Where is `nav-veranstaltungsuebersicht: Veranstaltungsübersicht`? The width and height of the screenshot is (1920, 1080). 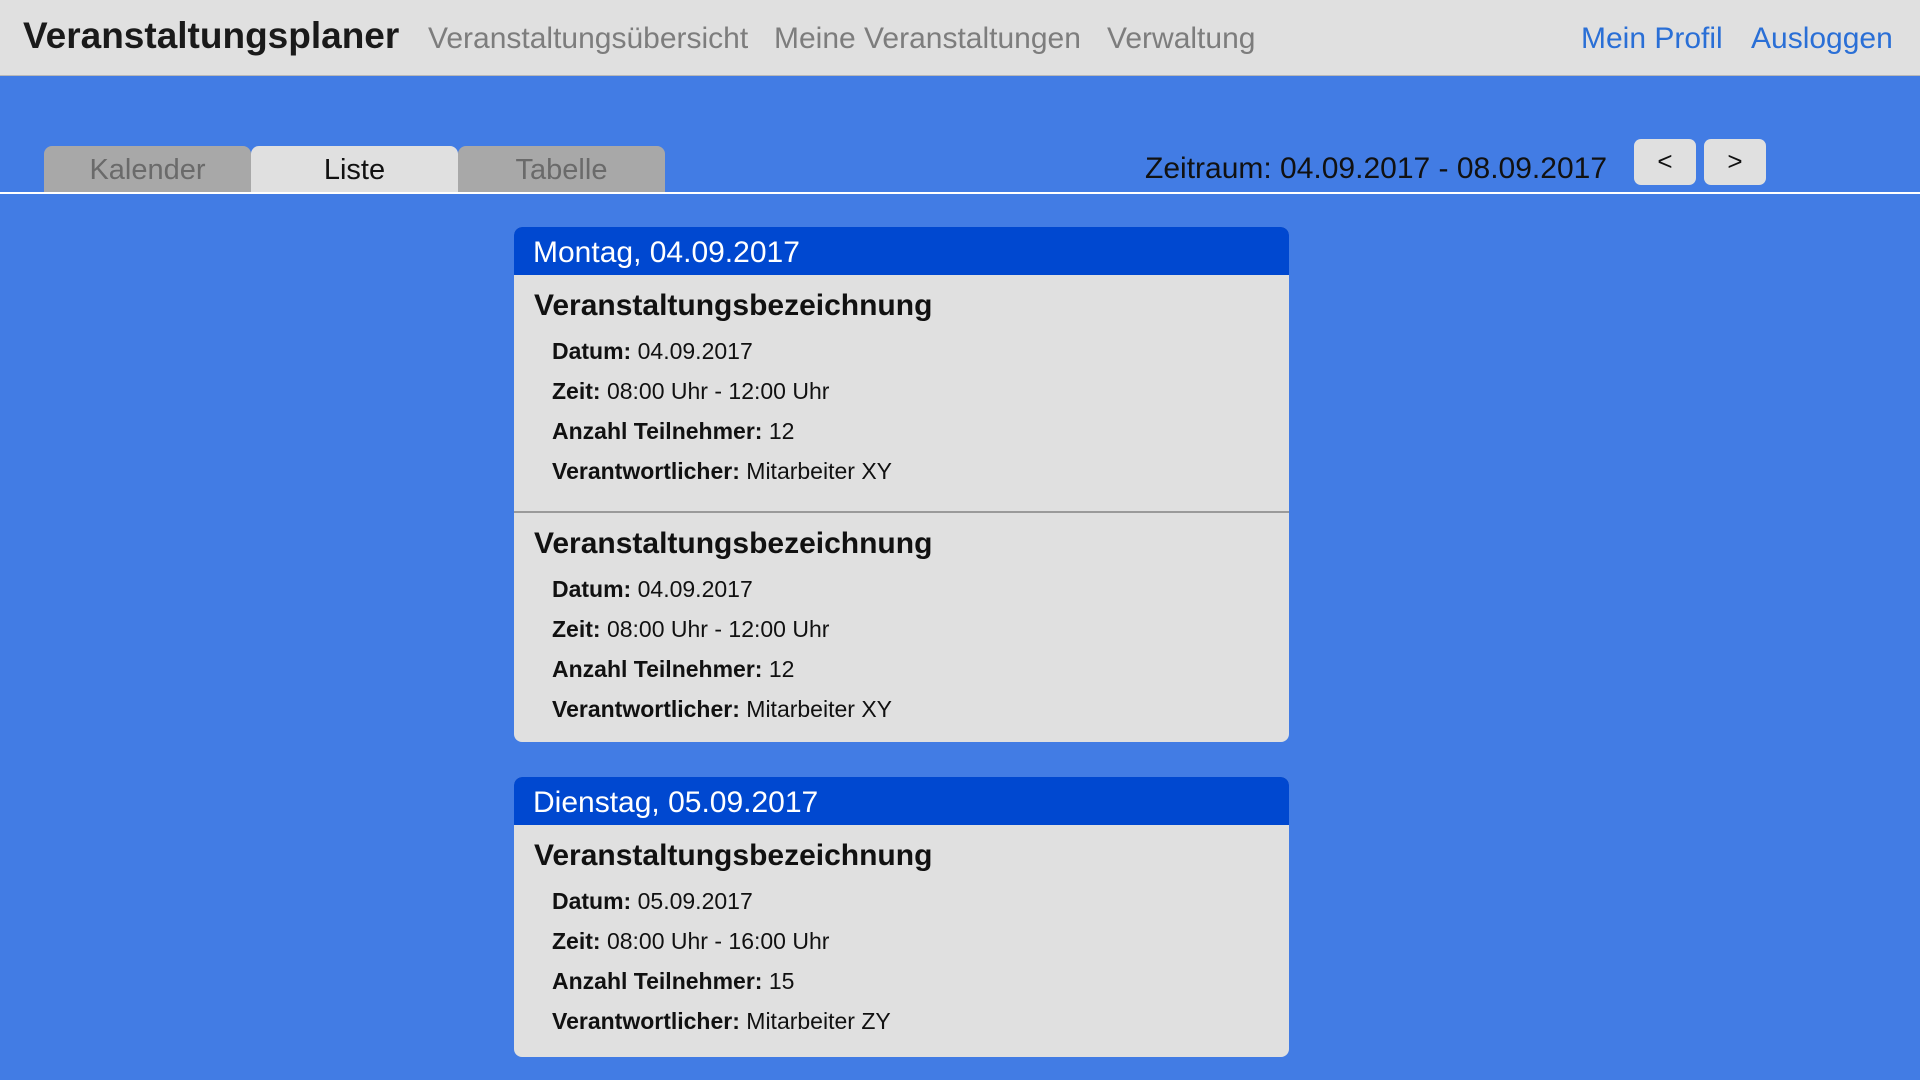 nav-veranstaltungsuebersicht: Veranstaltungsübersicht is located at coordinates (588, 39).